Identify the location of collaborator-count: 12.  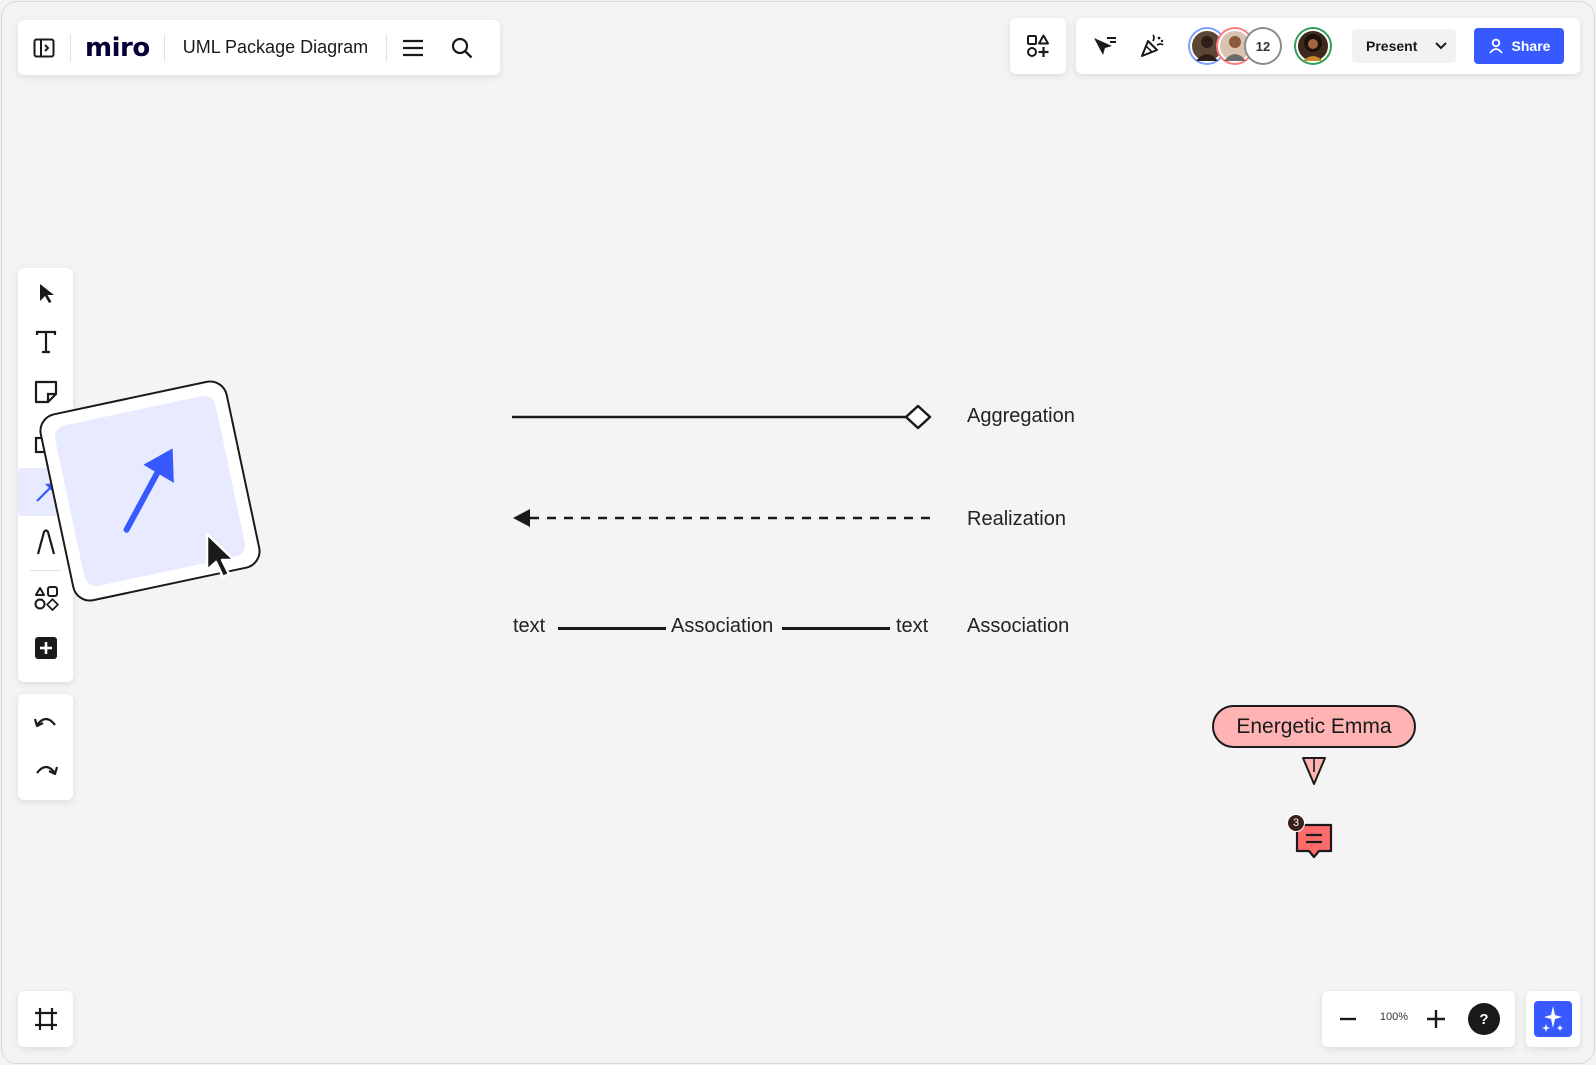
(1263, 46).